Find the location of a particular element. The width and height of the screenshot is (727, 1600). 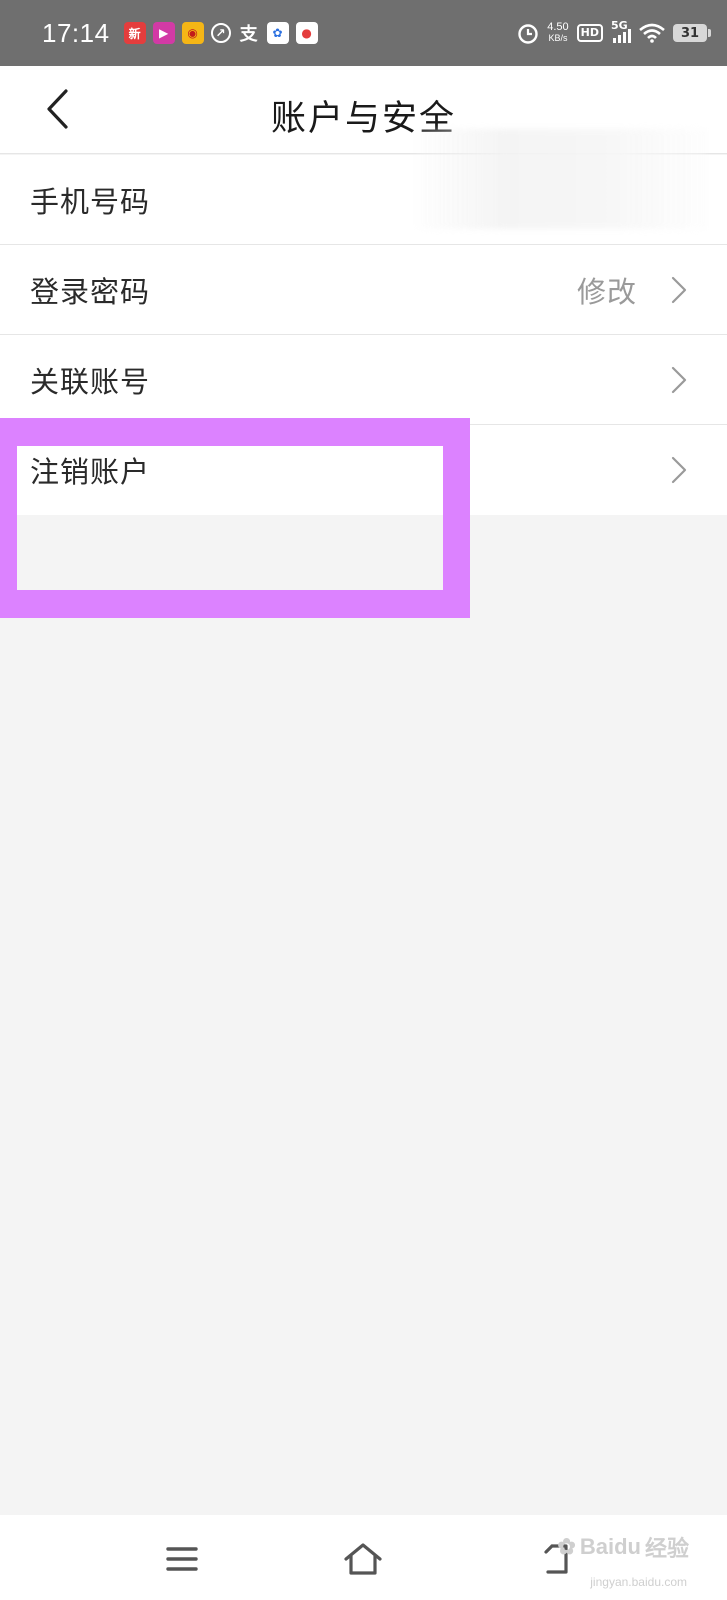

news-app-icon: 新 is located at coordinates (134, 33).